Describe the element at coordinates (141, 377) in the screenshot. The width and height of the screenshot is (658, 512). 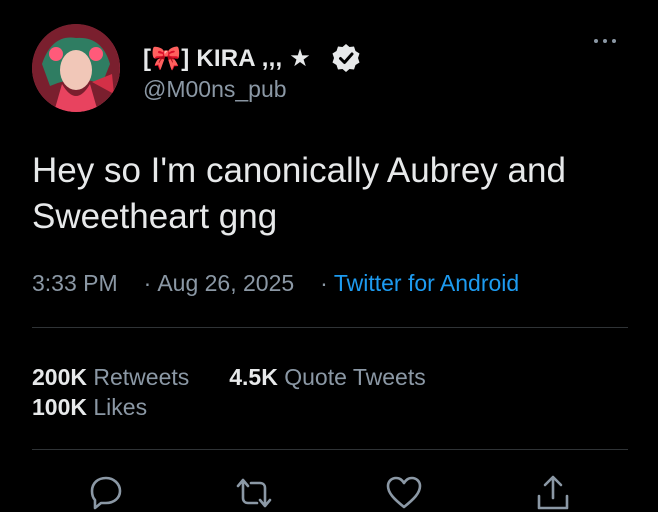
I see `retweets-label: Retweets` at that location.